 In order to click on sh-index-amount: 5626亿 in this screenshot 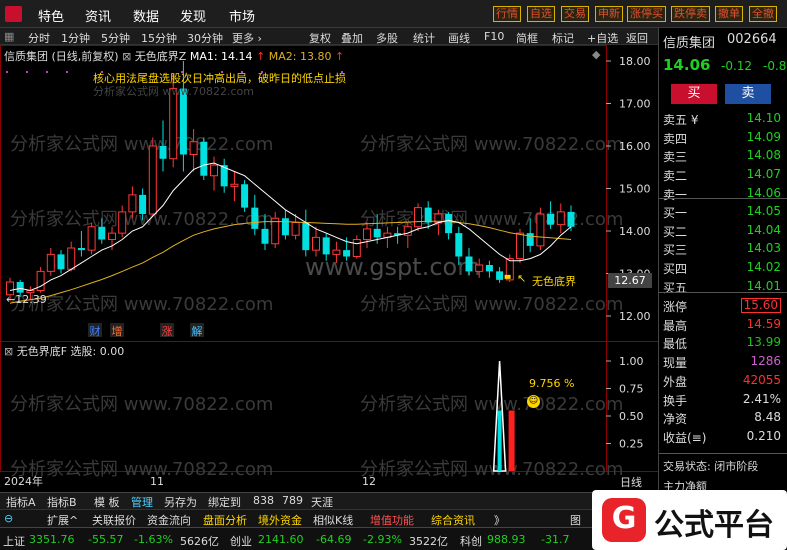, I will do `click(199, 541)`.